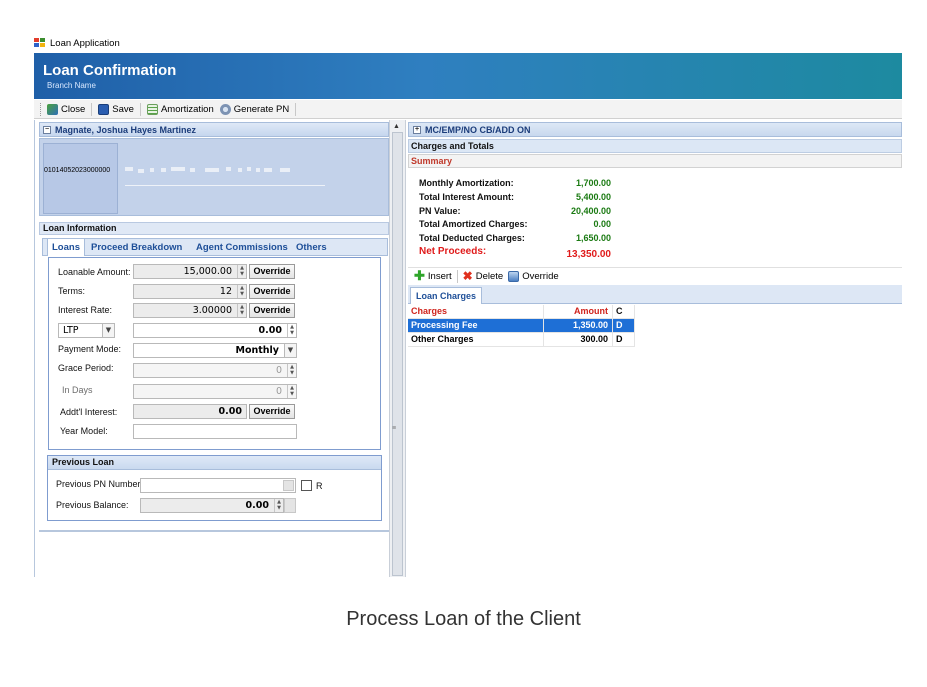  I want to click on app-icon, so click(39, 43).